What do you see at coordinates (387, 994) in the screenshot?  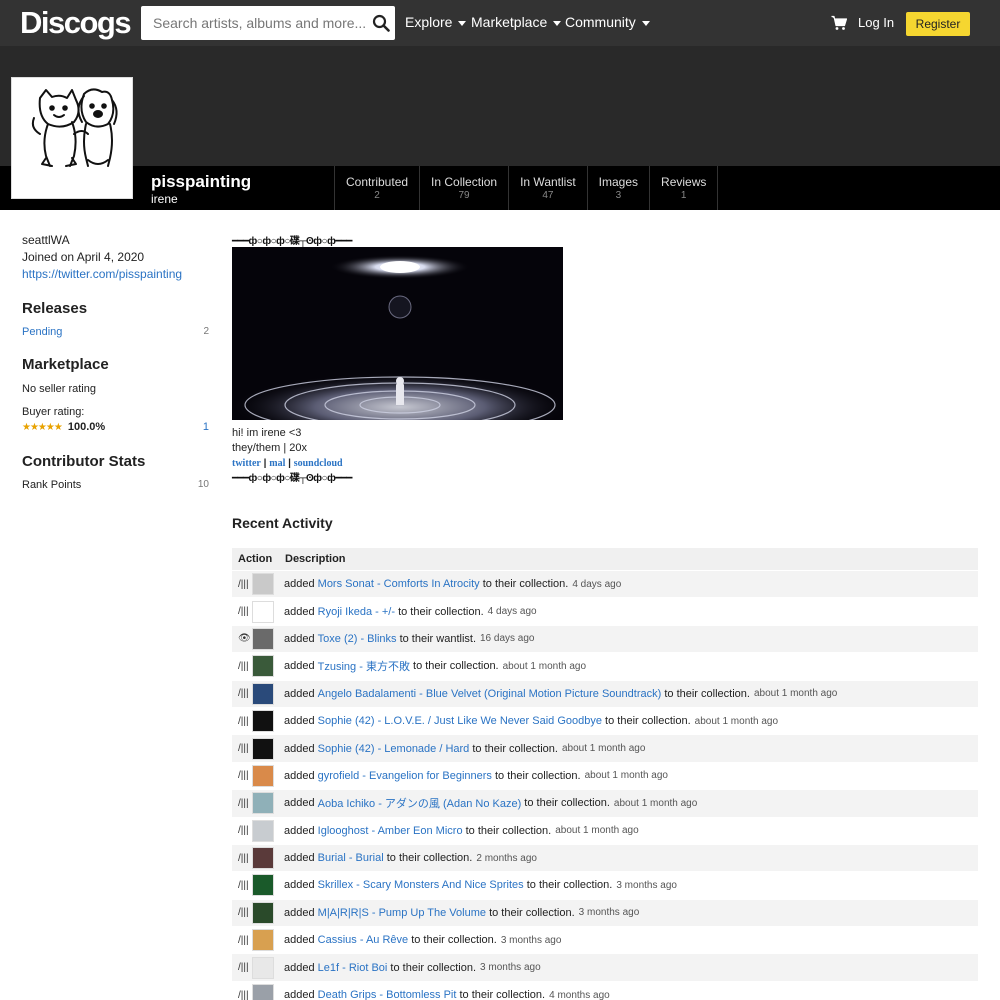 I see `release-link: Death Grips - Bottomless Pit` at bounding box center [387, 994].